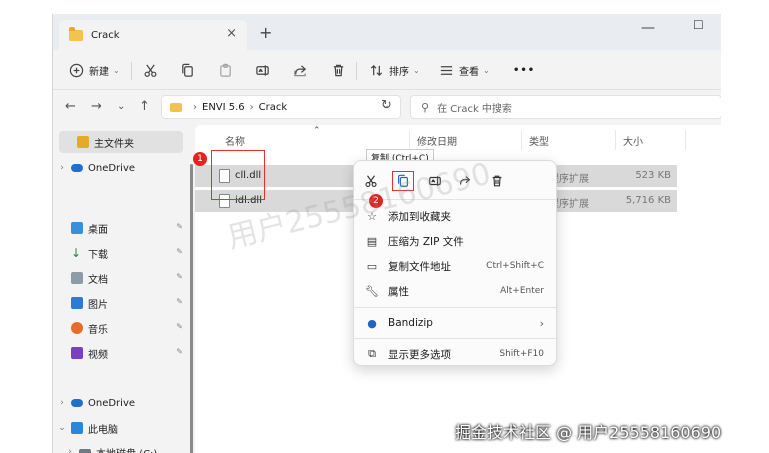  I want to click on delete-button, so click(338, 70).